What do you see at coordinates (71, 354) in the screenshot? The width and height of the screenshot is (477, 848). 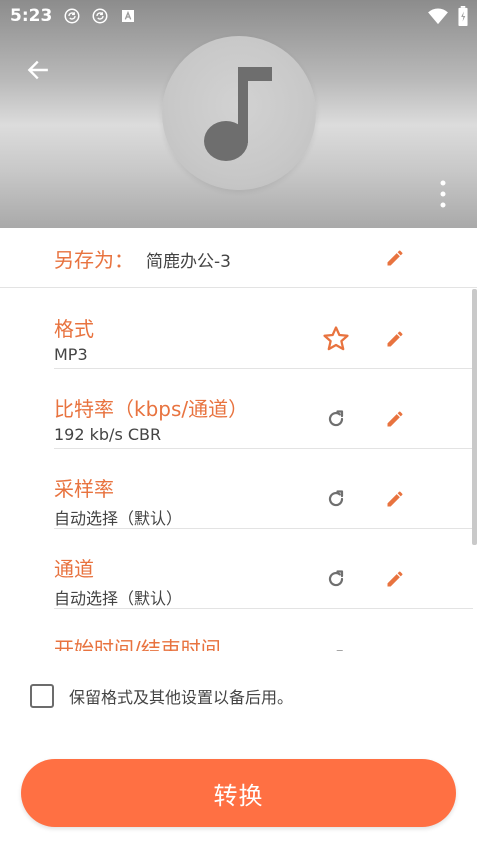 I see `setting-value: MP3` at bounding box center [71, 354].